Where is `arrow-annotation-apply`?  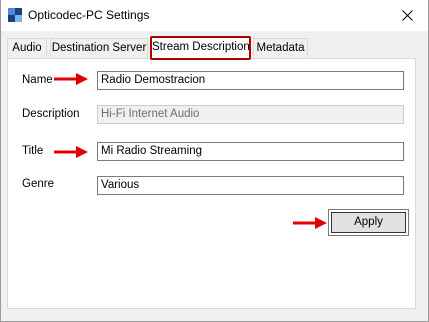
arrow-annotation-apply is located at coordinates (310, 223).